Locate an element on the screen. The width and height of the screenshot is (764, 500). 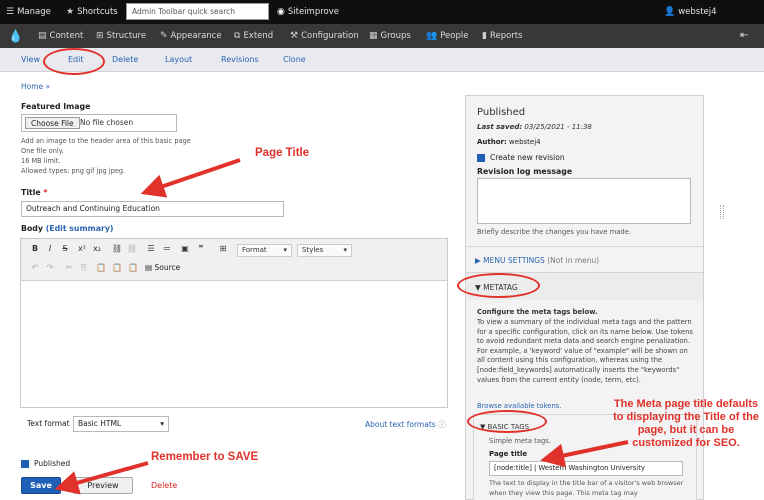
arrow-to-save is located at coordinates (101, 478).